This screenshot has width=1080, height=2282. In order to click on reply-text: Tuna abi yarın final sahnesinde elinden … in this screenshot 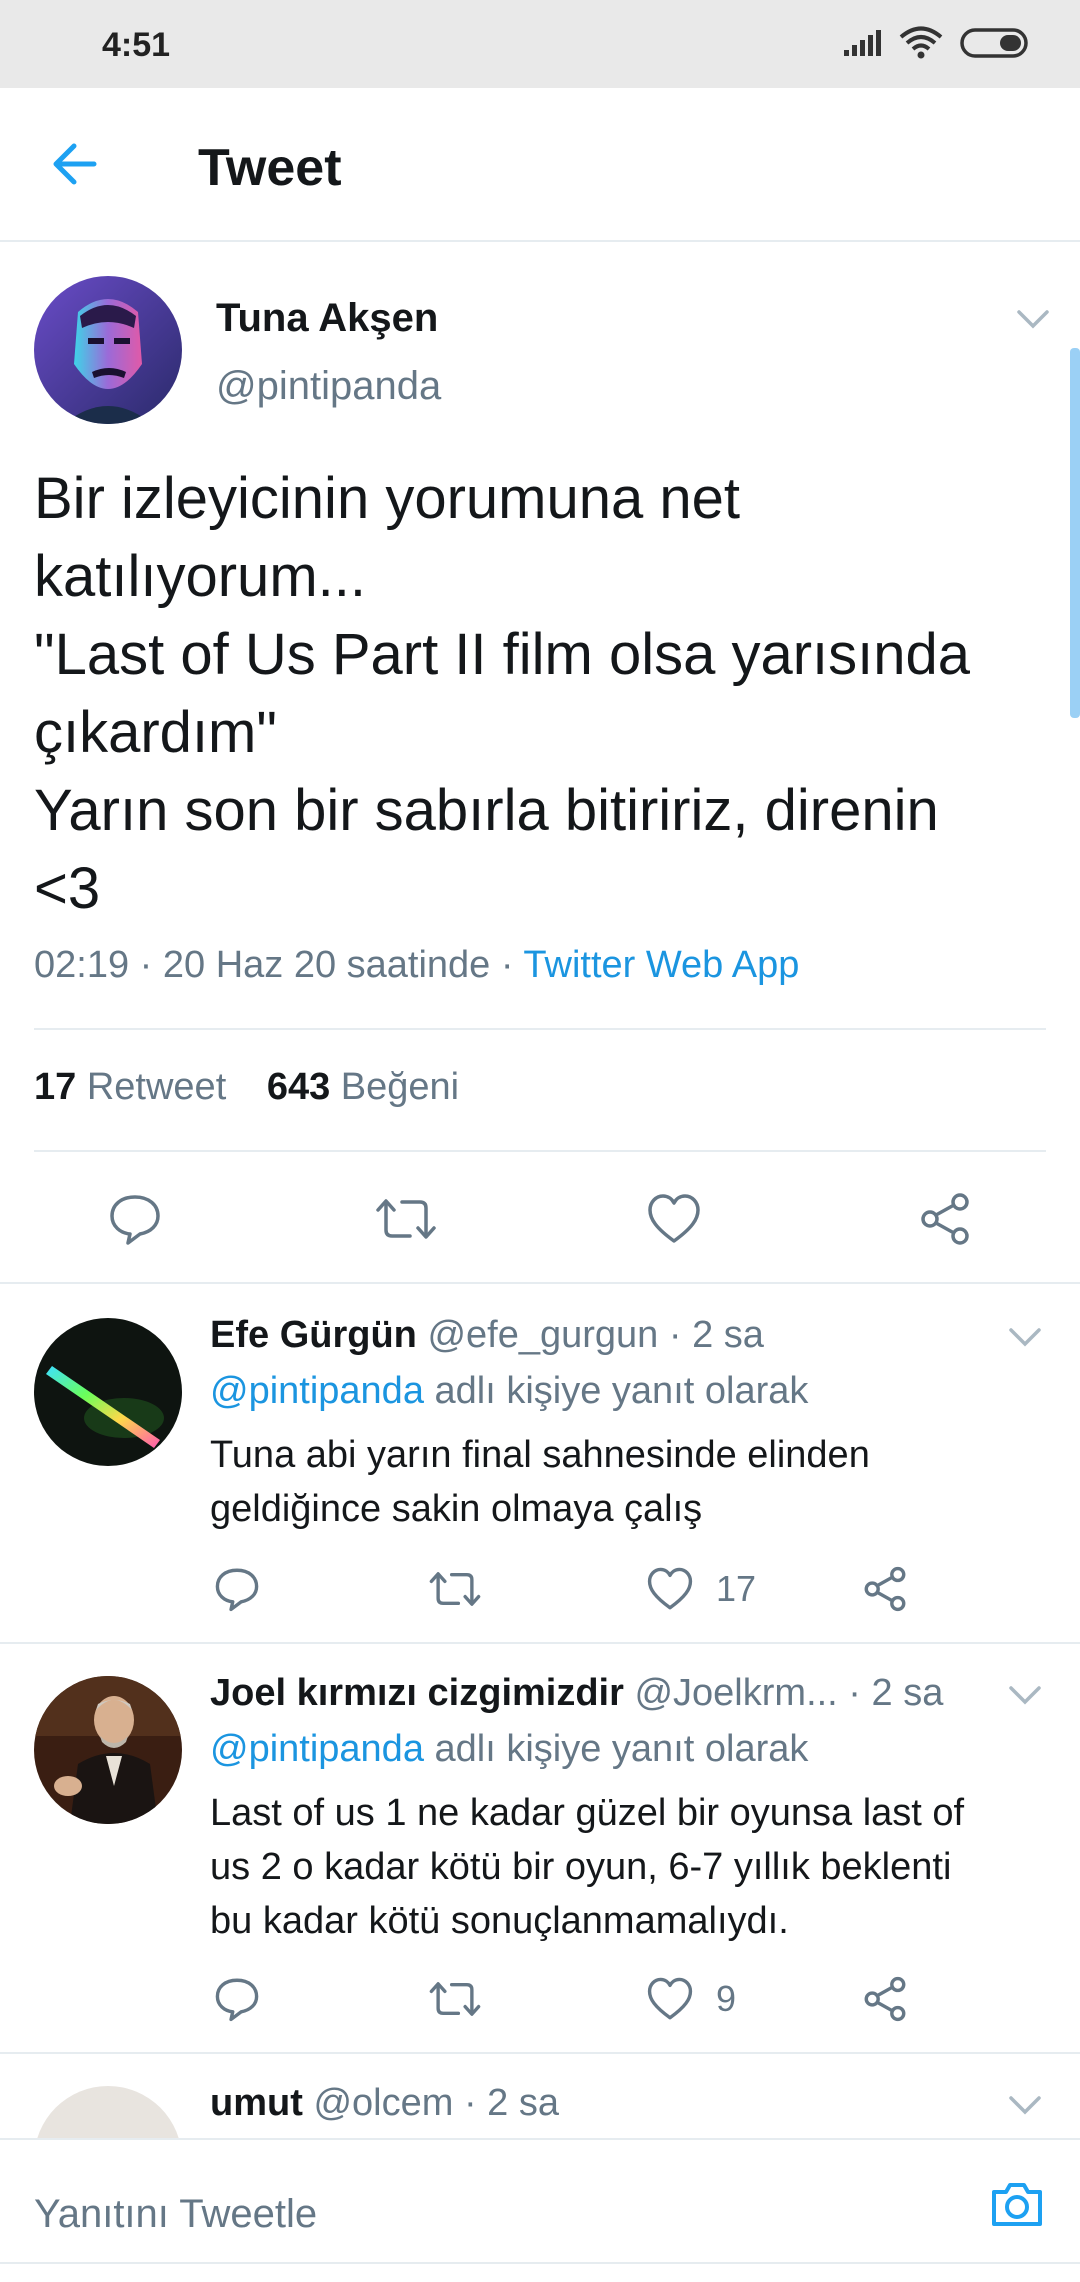, I will do `click(540, 1482)`.